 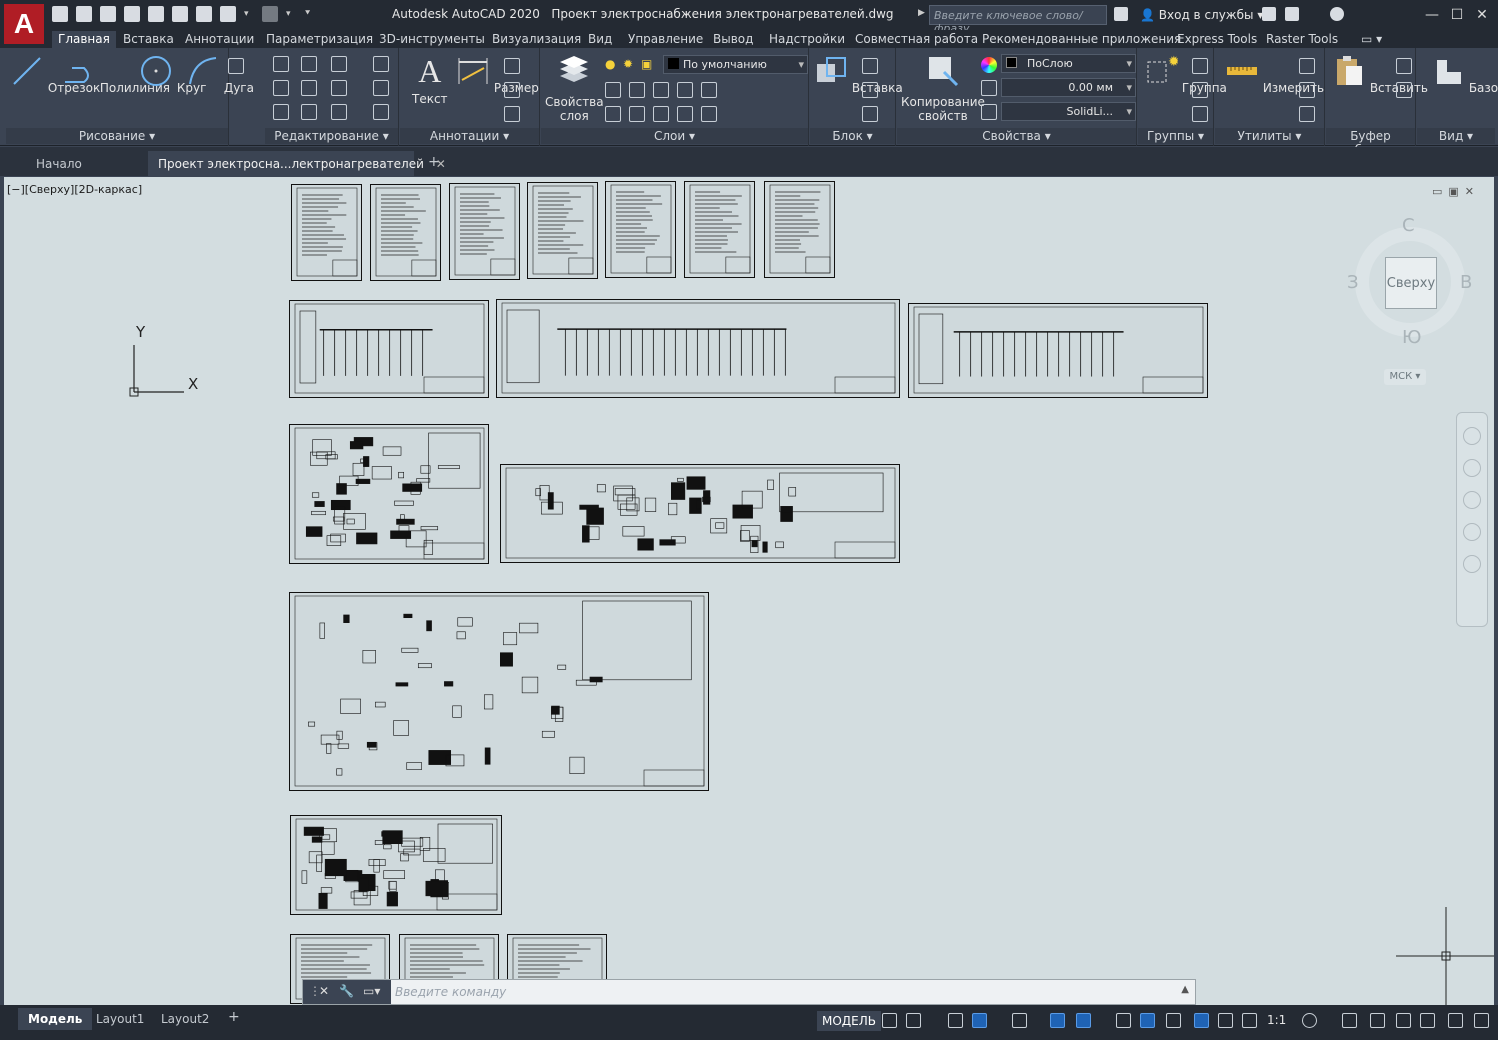 I want to click on customize-qat-icon: ⯆, so click(x=309, y=14).